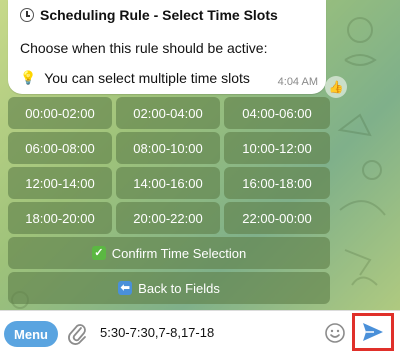 The height and width of the screenshot is (356, 400). Describe the element at coordinates (277, 218) in the screenshot. I see `time-slot-button: 22:00-00:00` at that location.